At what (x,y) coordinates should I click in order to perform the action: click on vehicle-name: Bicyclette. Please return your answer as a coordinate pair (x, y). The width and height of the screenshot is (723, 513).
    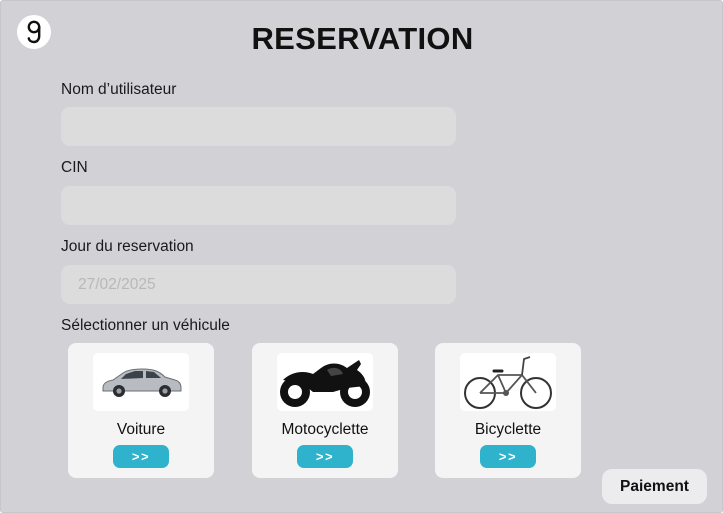
    Looking at the image, I should click on (508, 429).